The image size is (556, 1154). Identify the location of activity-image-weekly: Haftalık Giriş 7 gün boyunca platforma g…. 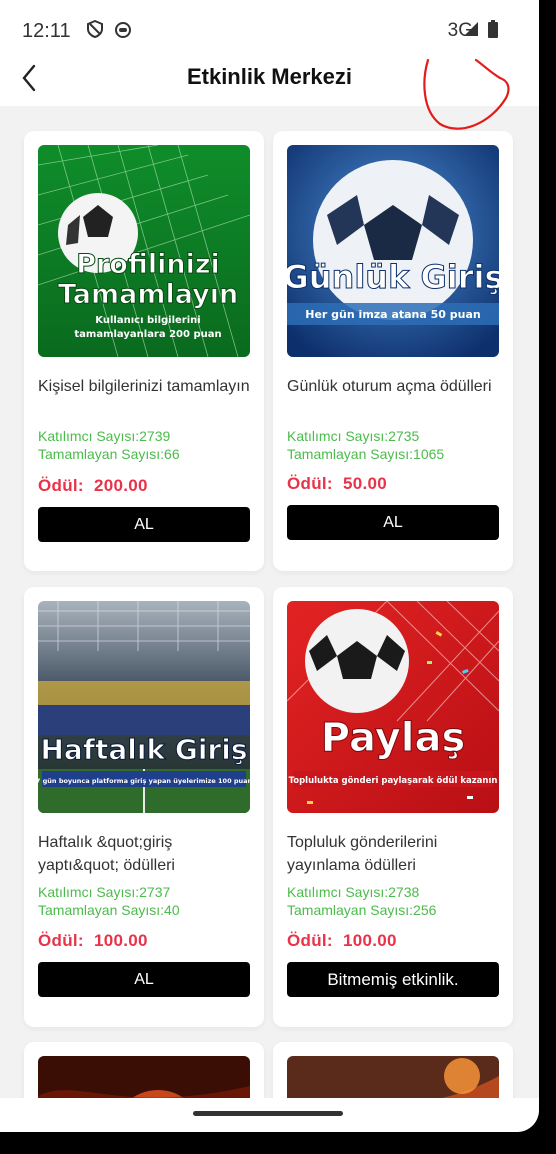
(144, 707).